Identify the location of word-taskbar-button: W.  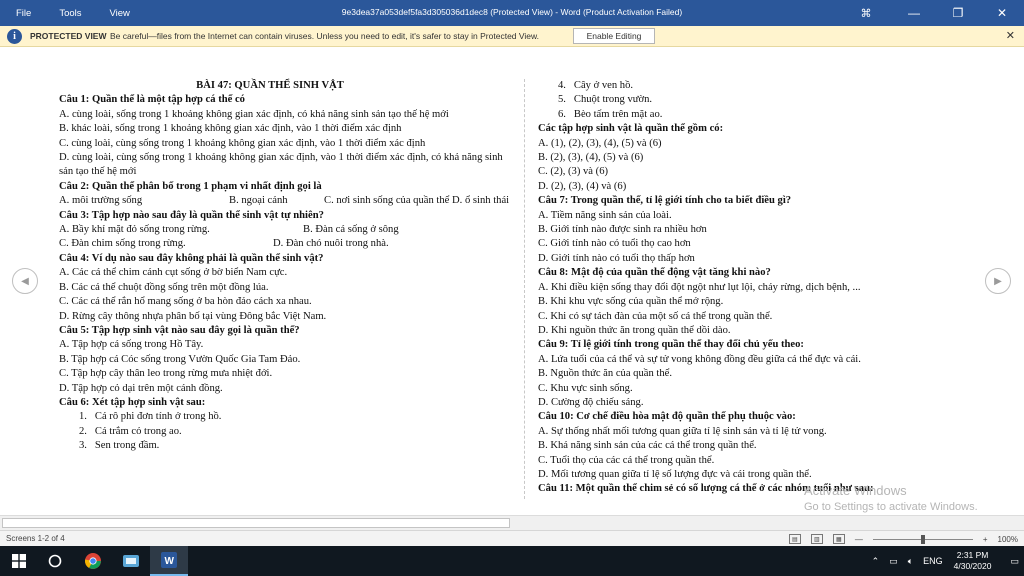
(169, 561).